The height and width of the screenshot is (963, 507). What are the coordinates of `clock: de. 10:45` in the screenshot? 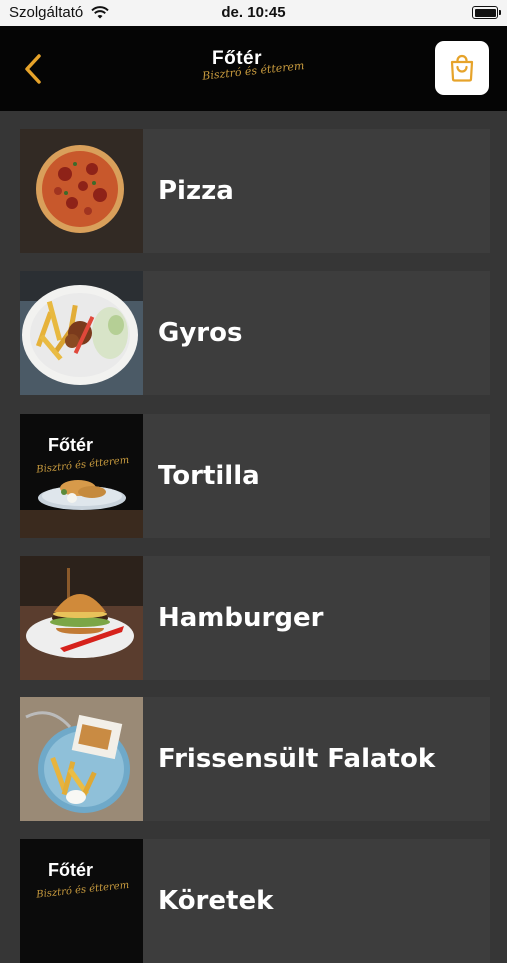 It's located at (253, 12).